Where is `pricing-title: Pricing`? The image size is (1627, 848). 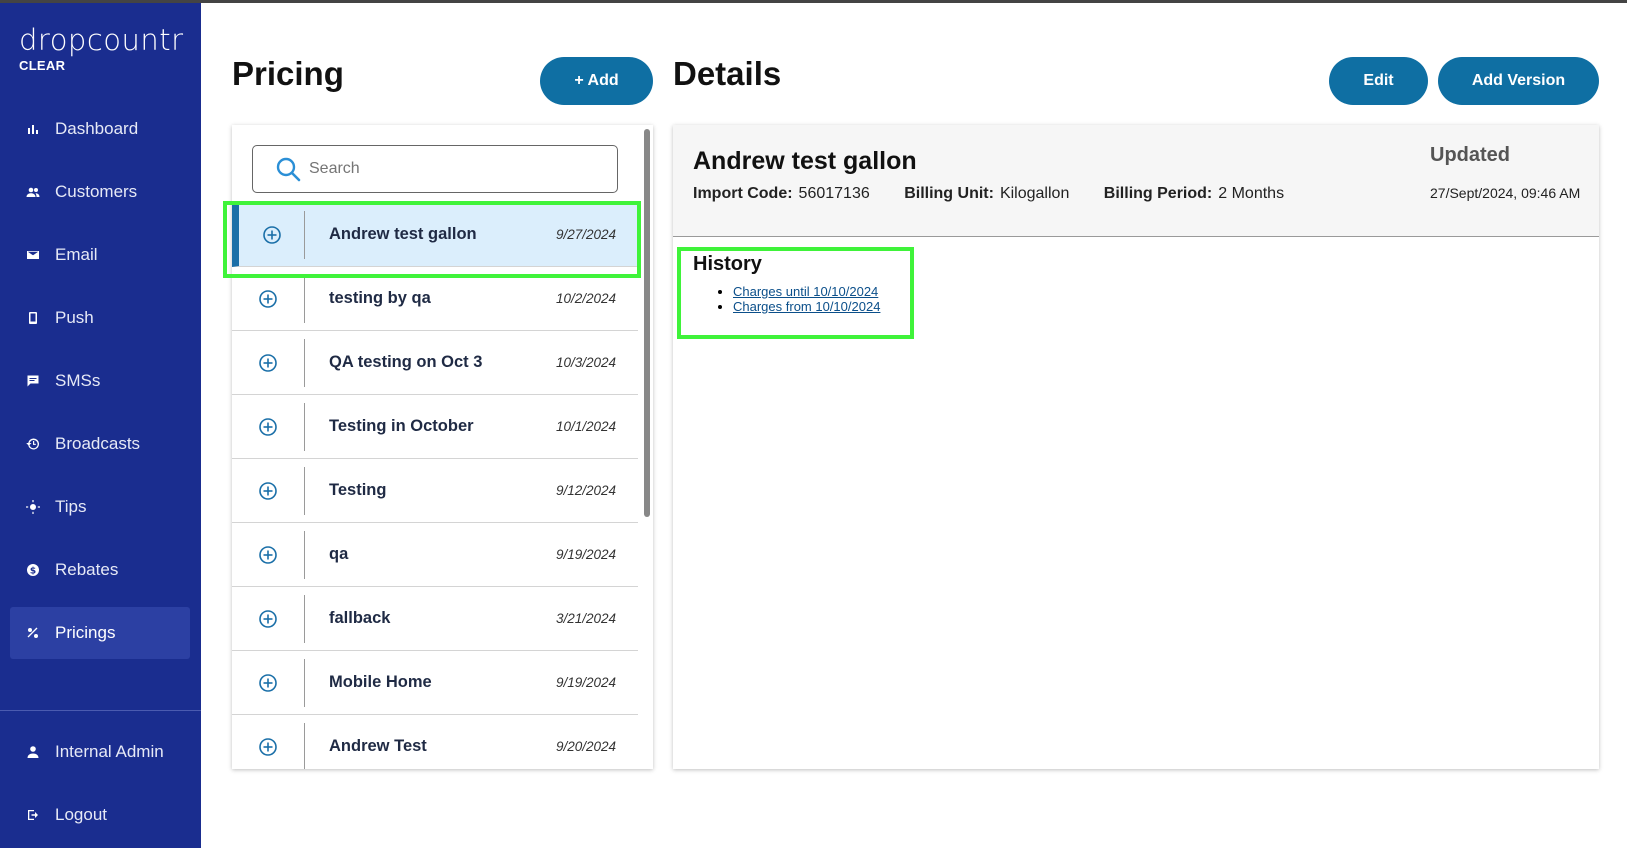 pricing-title: Pricing is located at coordinates (288, 73).